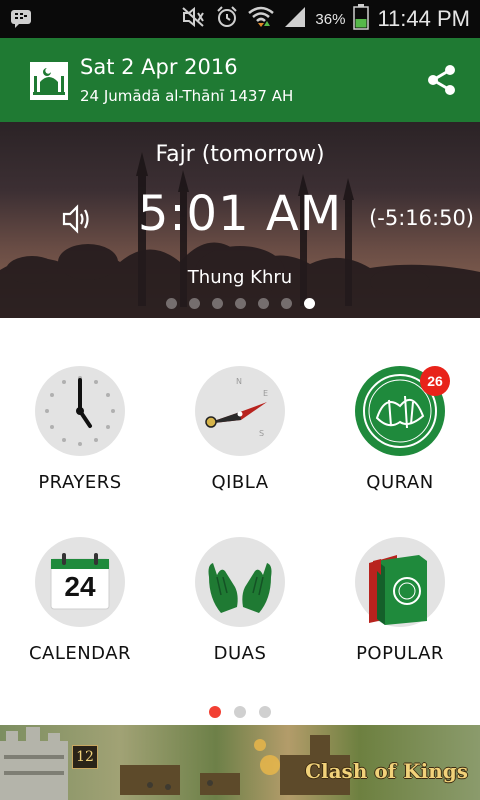  What do you see at coordinates (187, 96) in the screenshot?
I see `hijri-date: 24 Jumādā al-Thānī 1437 AH` at bounding box center [187, 96].